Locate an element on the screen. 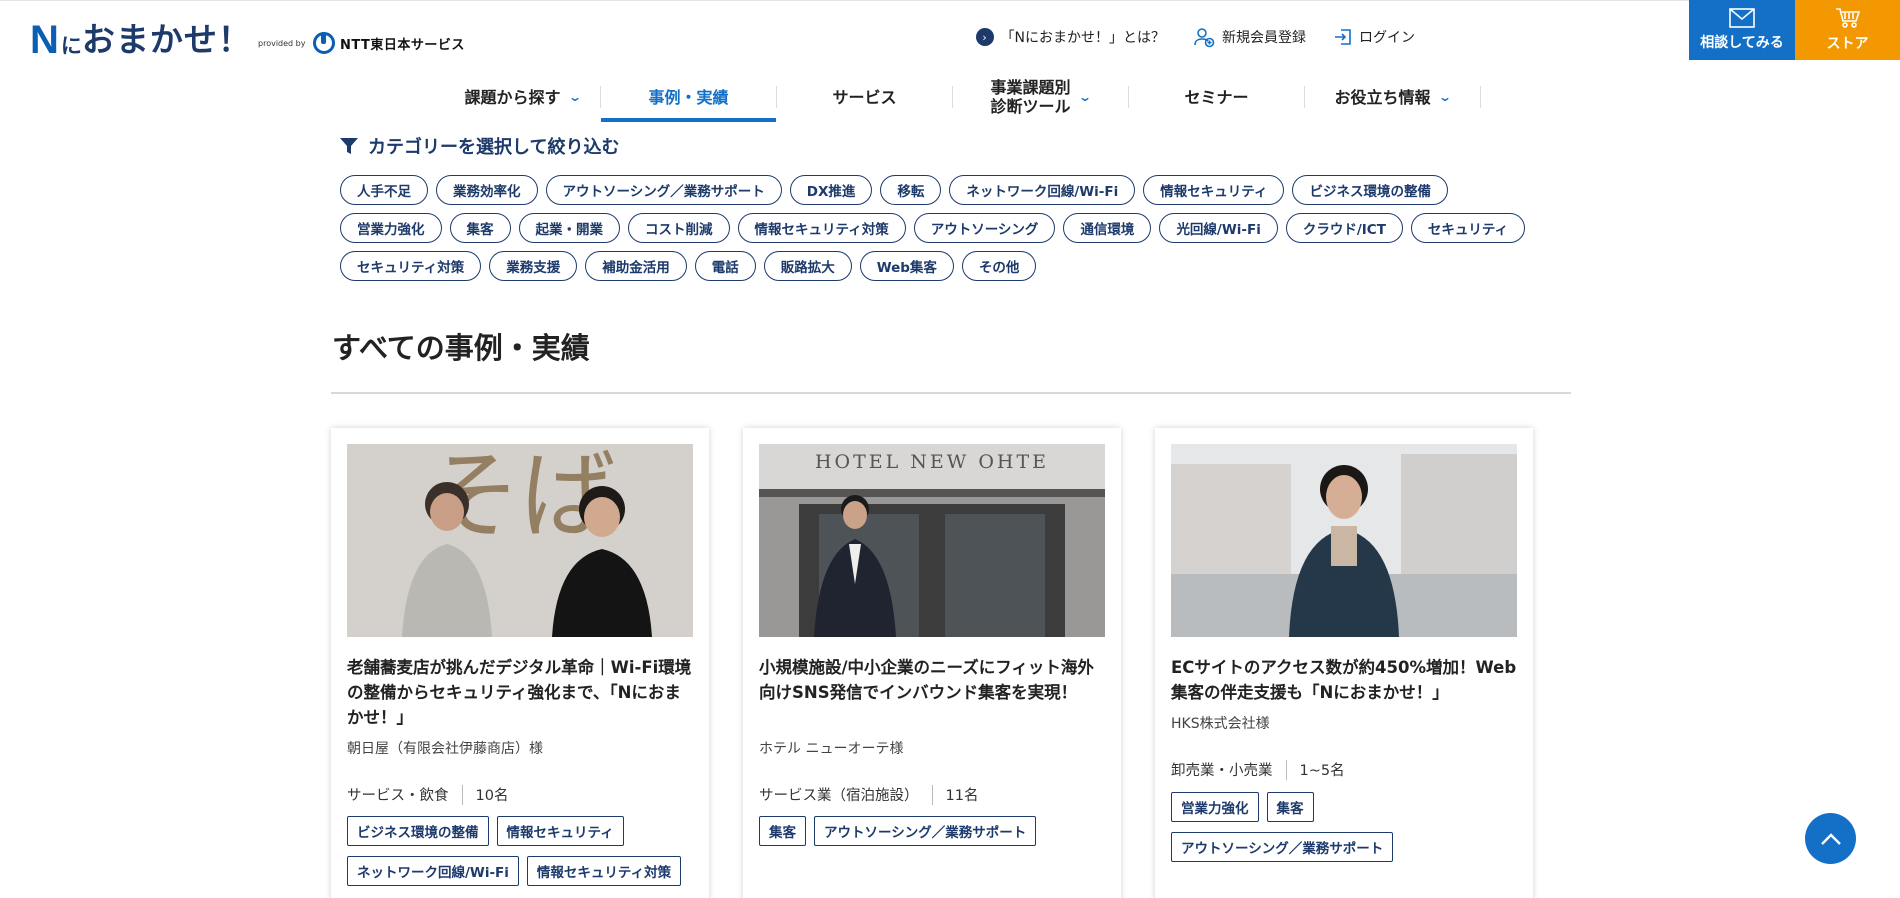  about-link-label: 「Nにおまかせ！」とは？ is located at coordinates (1082, 38).